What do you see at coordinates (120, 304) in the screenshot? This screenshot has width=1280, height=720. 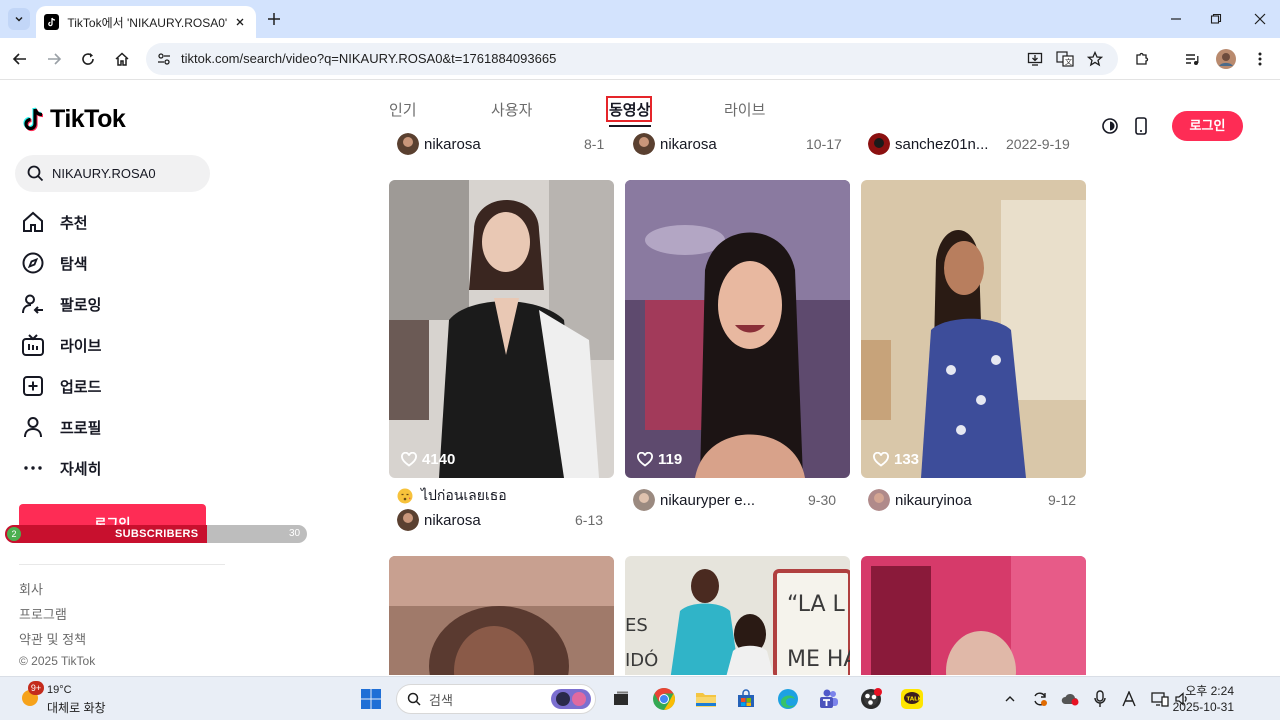 I see `sidebar-item-following: 팔로잉` at bounding box center [120, 304].